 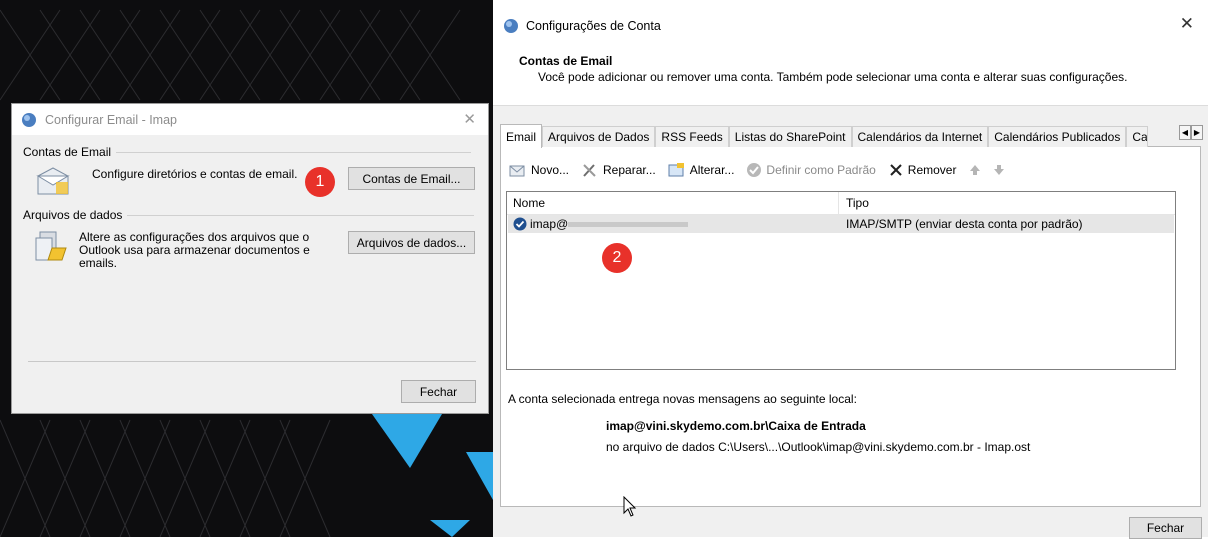 What do you see at coordinates (511, 26) in the screenshot?
I see `account-settings-globe-icon` at bounding box center [511, 26].